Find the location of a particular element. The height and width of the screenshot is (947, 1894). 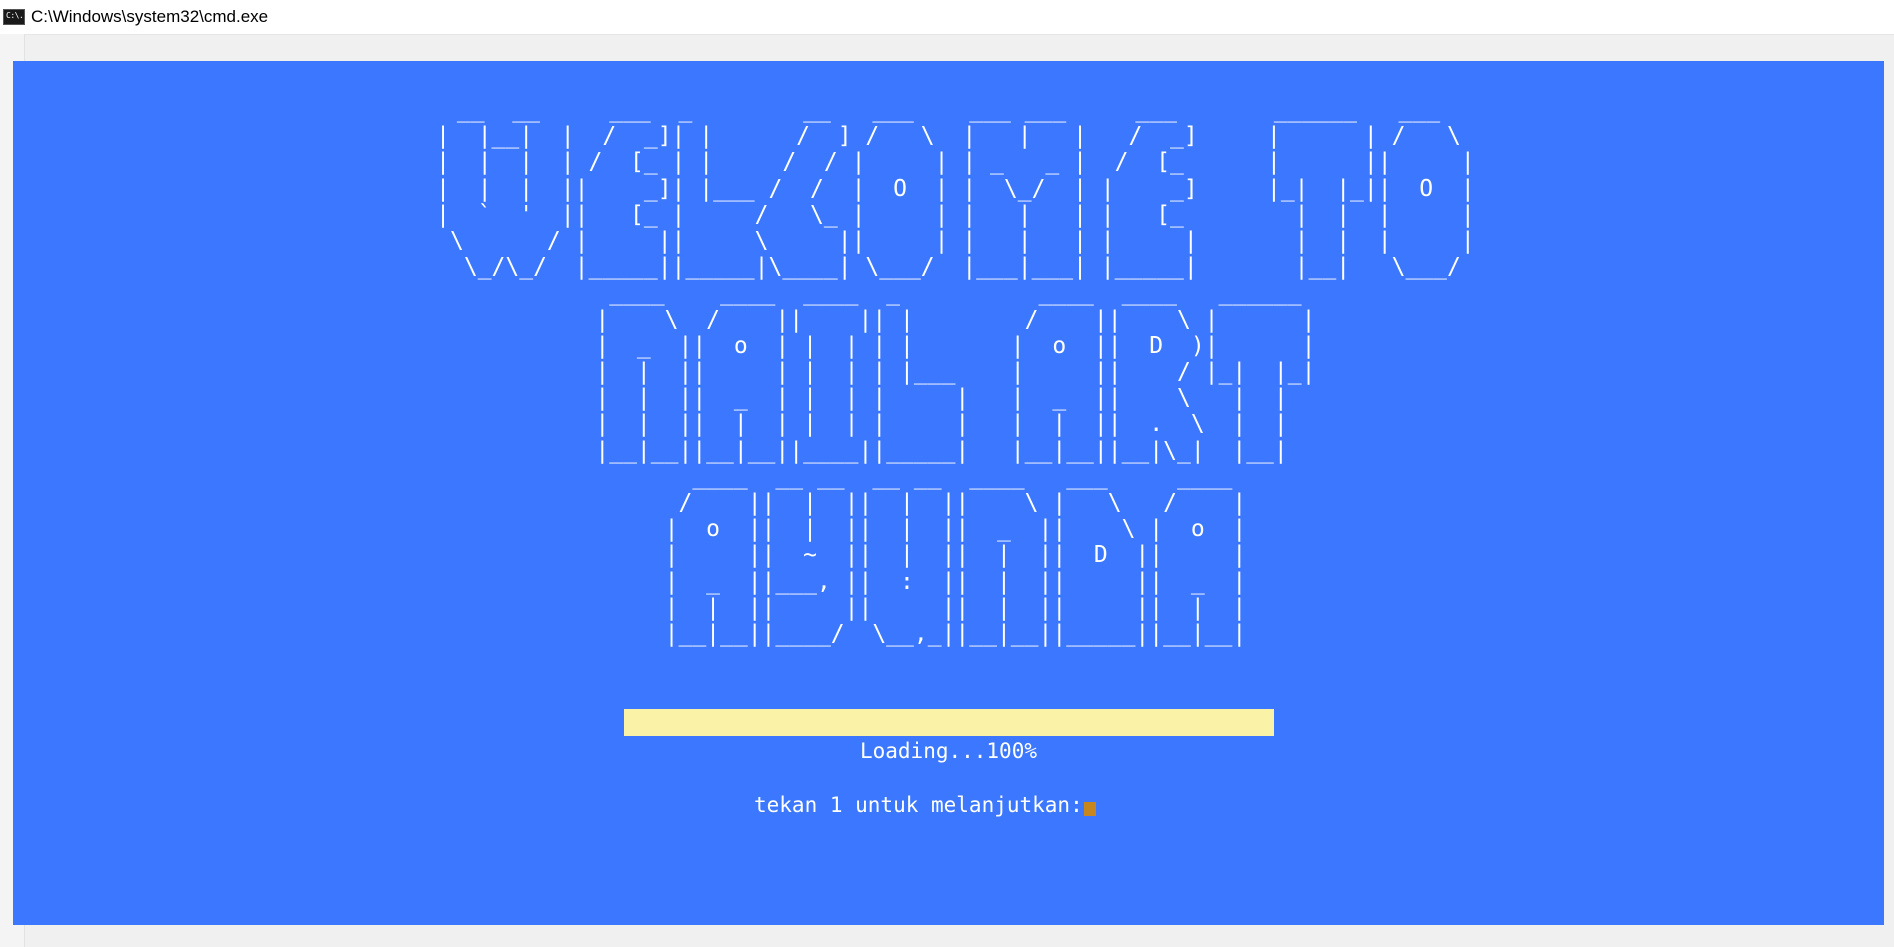

continue-prompt: tekan 1 untuk melanjutkan: is located at coordinates (925, 805).